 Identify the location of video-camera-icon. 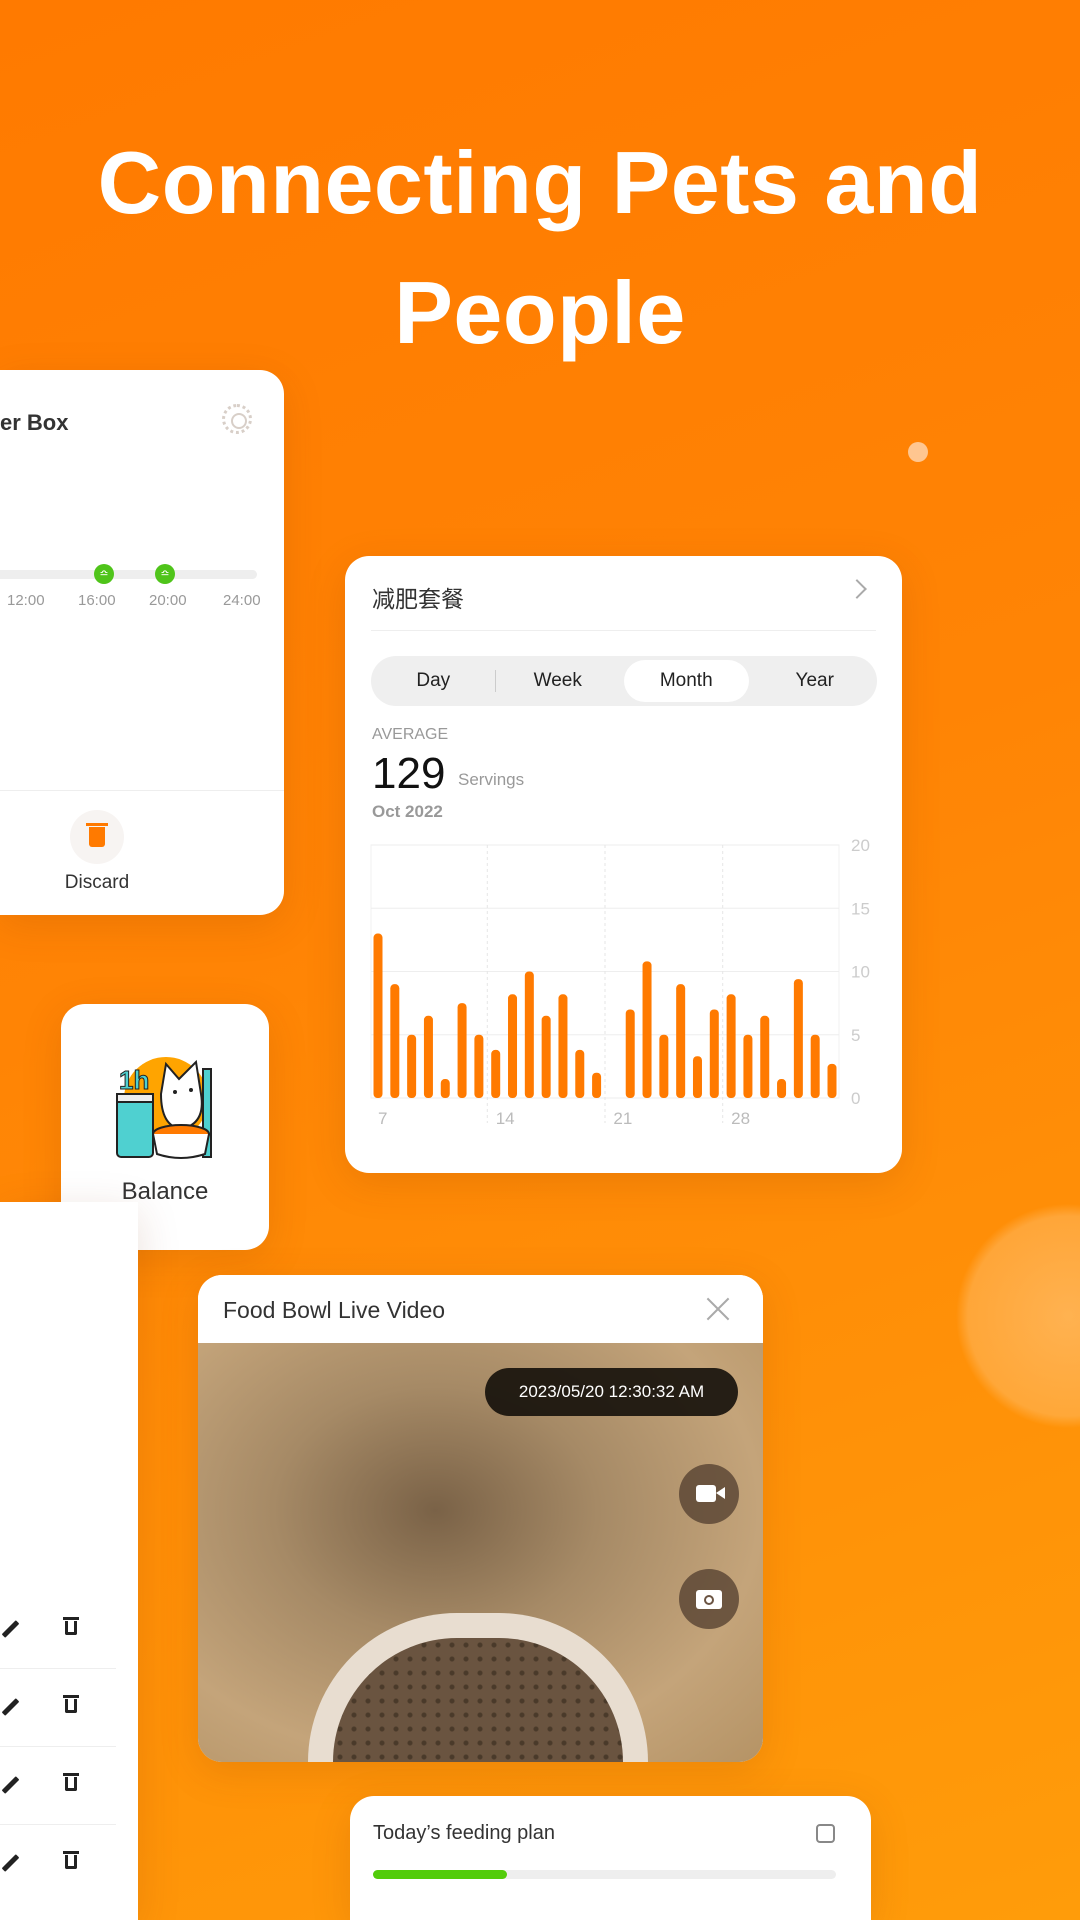
(710, 1493).